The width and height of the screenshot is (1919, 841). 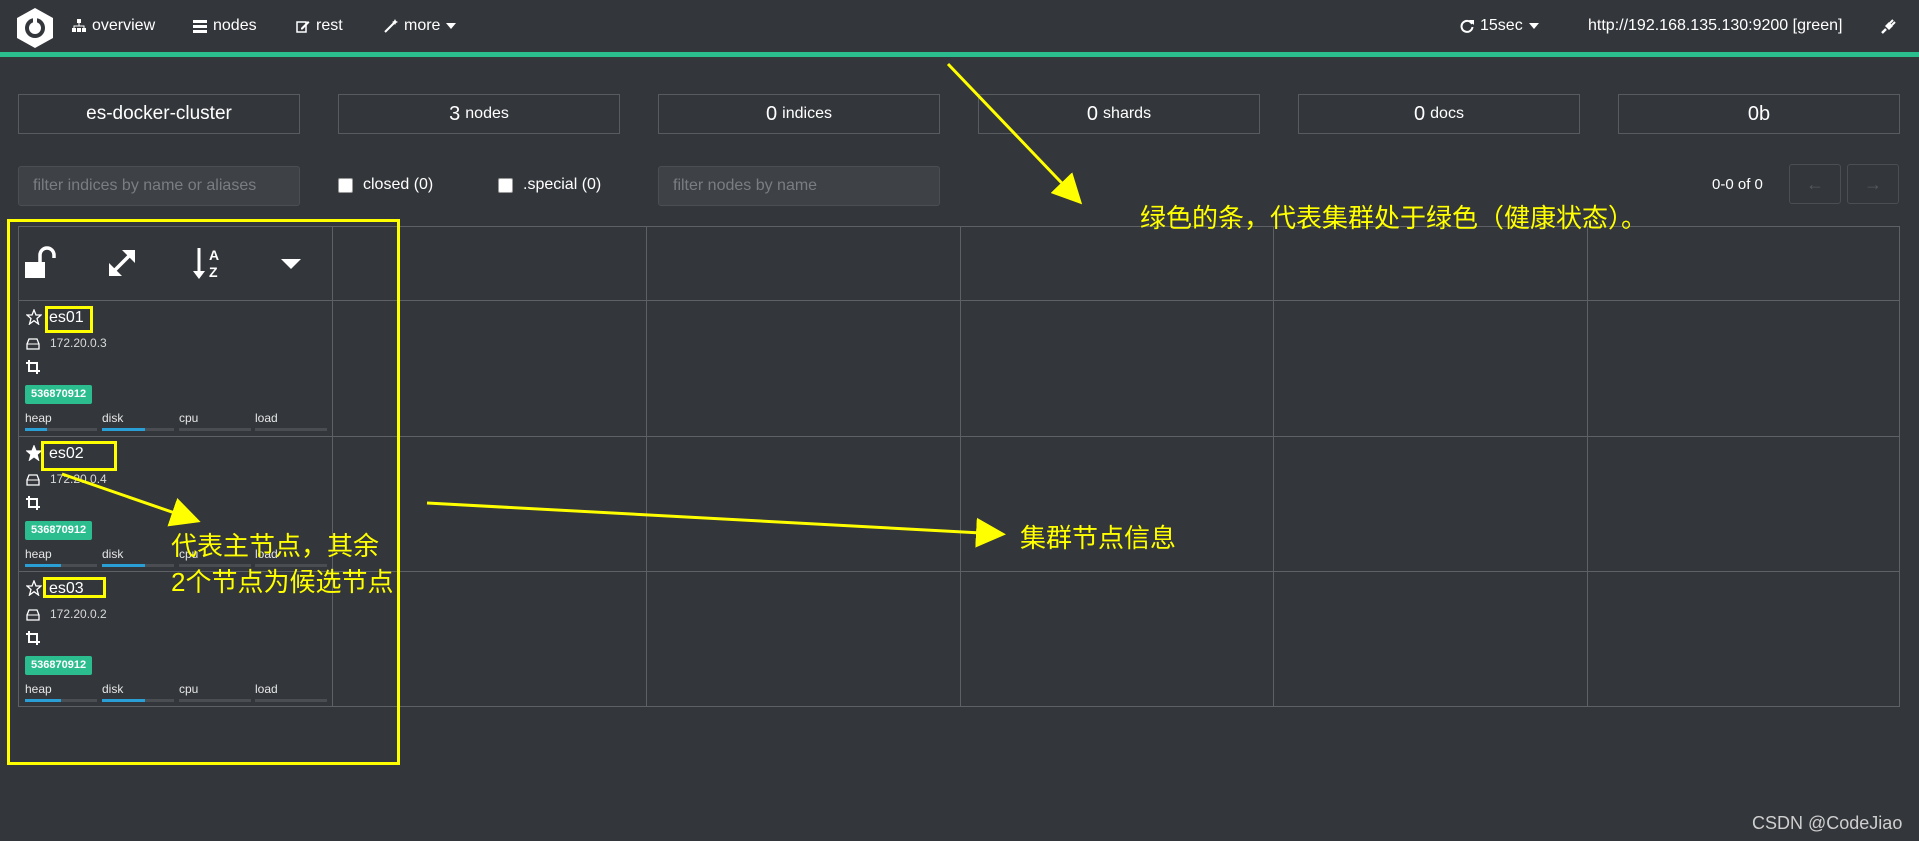 What do you see at coordinates (275, 546) in the screenshot?
I see `annotation-master-note-1: 代表主节点，其余` at bounding box center [275, 546].